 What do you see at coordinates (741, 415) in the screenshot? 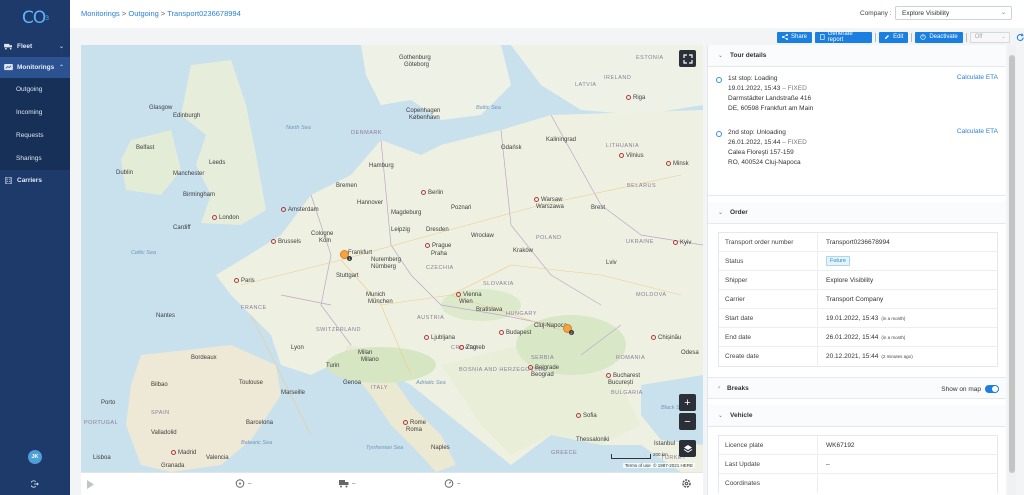
I see `section-title: Vehicle` at bounding box center [741, 415].